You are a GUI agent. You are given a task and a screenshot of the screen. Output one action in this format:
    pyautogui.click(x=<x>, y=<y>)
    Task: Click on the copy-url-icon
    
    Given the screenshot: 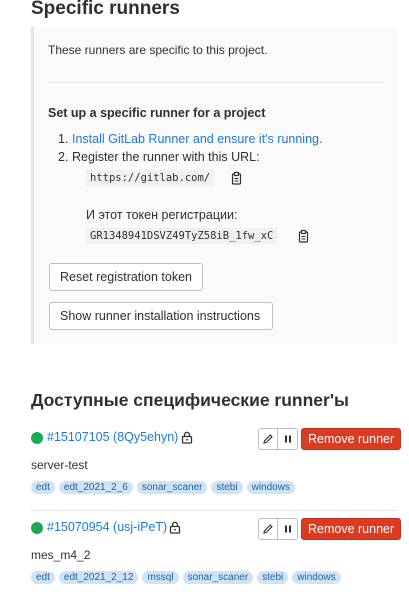 What is the action you would take?
    pyautogui.click(x=236, y=178)
    